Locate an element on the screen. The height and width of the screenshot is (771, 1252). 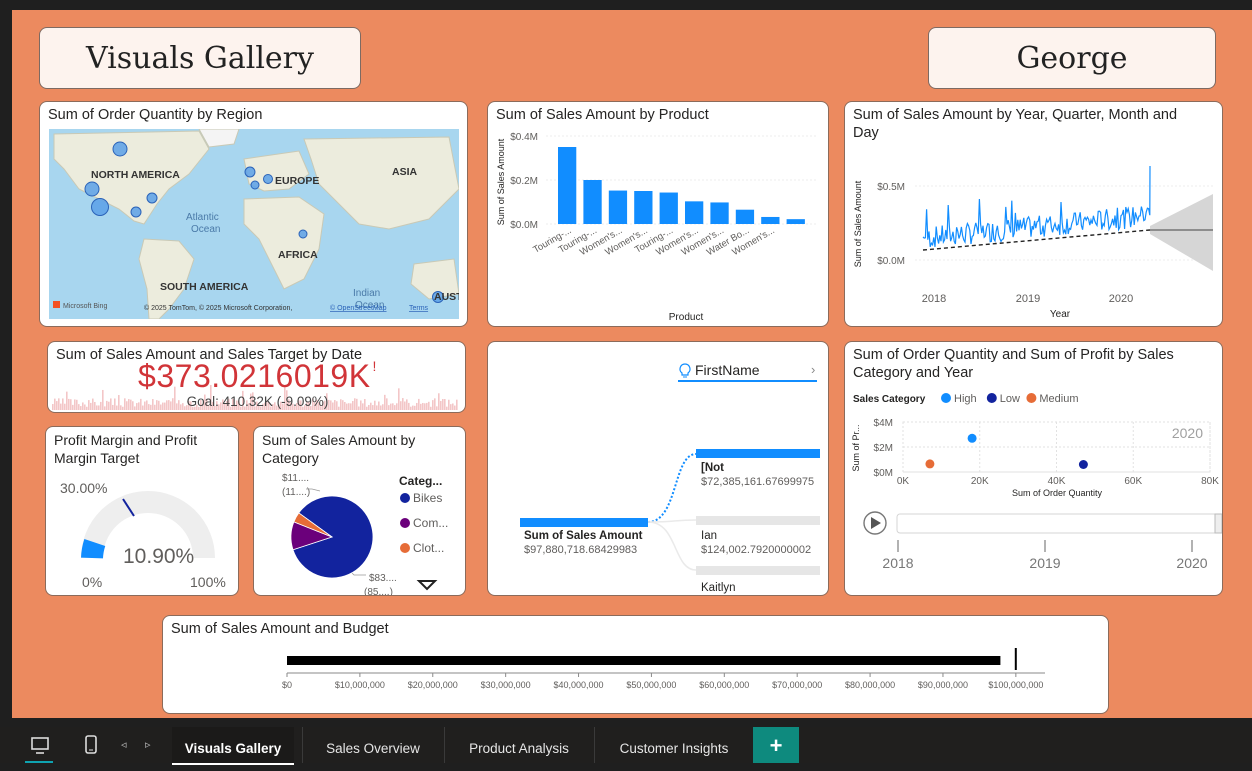
map-bubble-germany is located at coordinates (268, 179).